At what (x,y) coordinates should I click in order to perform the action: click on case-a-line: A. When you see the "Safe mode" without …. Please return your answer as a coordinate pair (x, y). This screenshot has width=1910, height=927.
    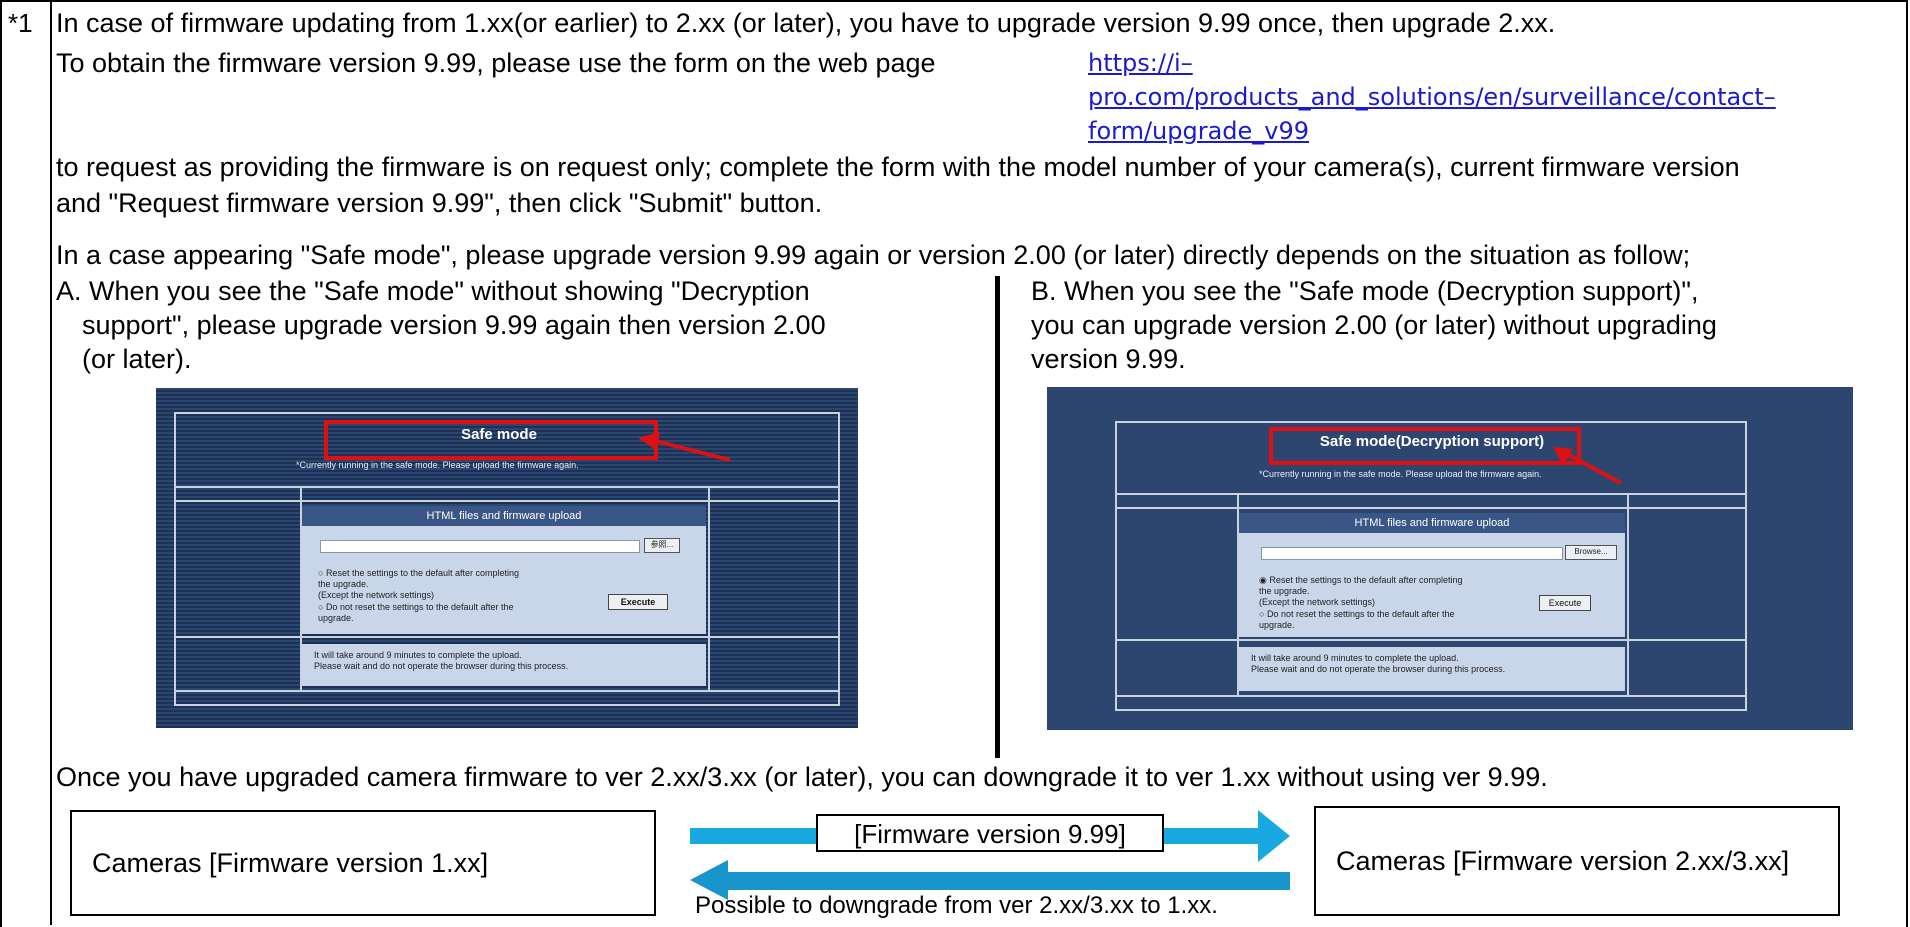
    Looking at the image, I should click on (433, 291).